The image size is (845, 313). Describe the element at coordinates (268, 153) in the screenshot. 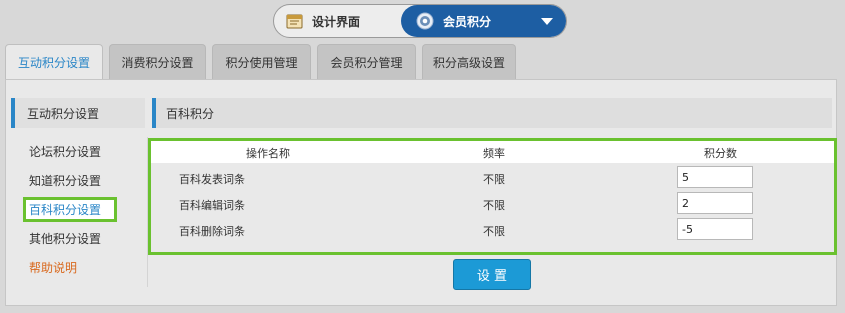

I see `column-header-action: 操作名称` at that location.